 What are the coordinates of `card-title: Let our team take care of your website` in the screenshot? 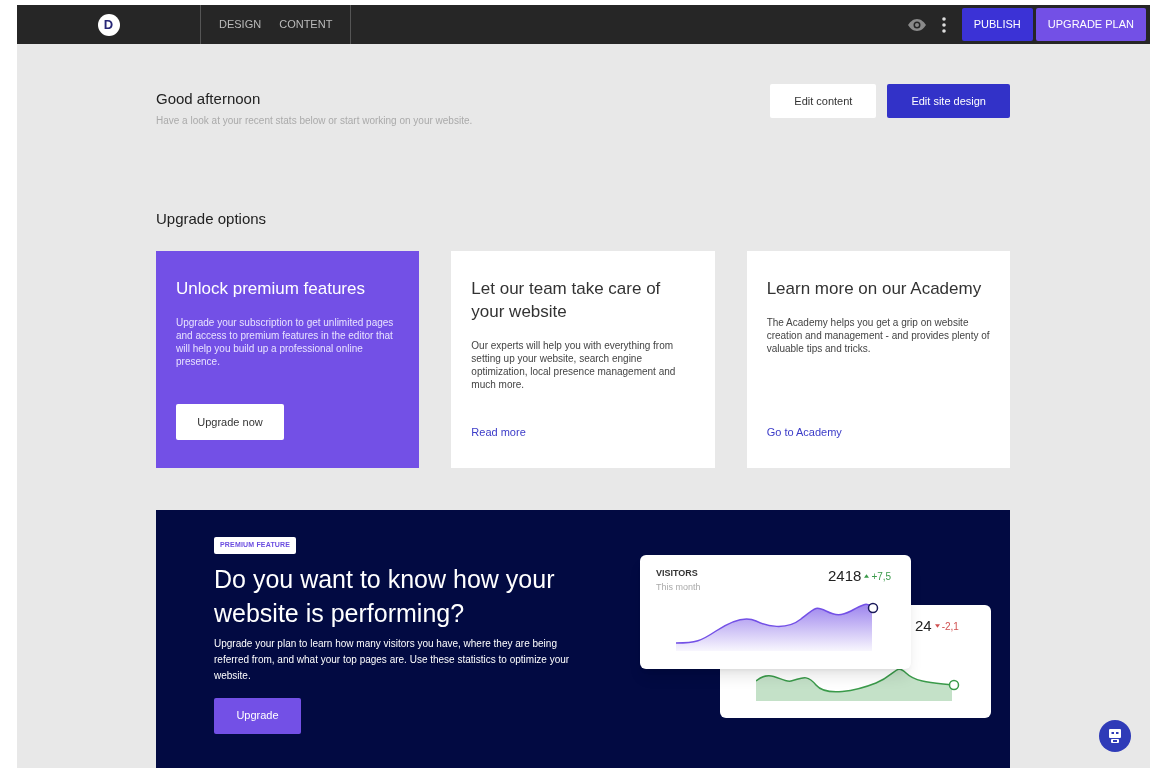 It's located at (566, 300).